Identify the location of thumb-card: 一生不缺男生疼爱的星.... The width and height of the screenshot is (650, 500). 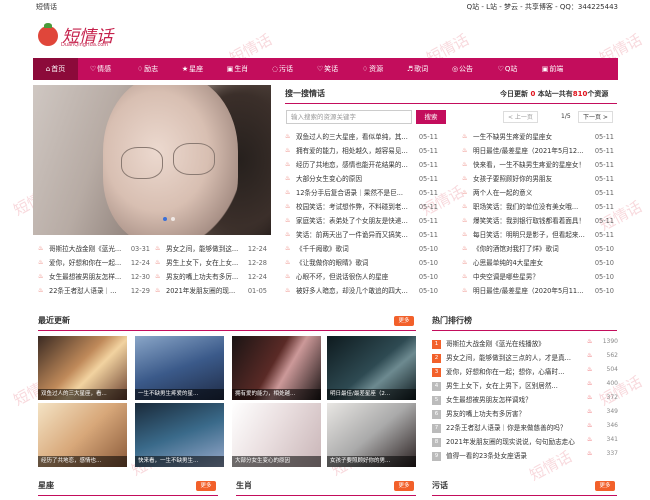
(179, 368).